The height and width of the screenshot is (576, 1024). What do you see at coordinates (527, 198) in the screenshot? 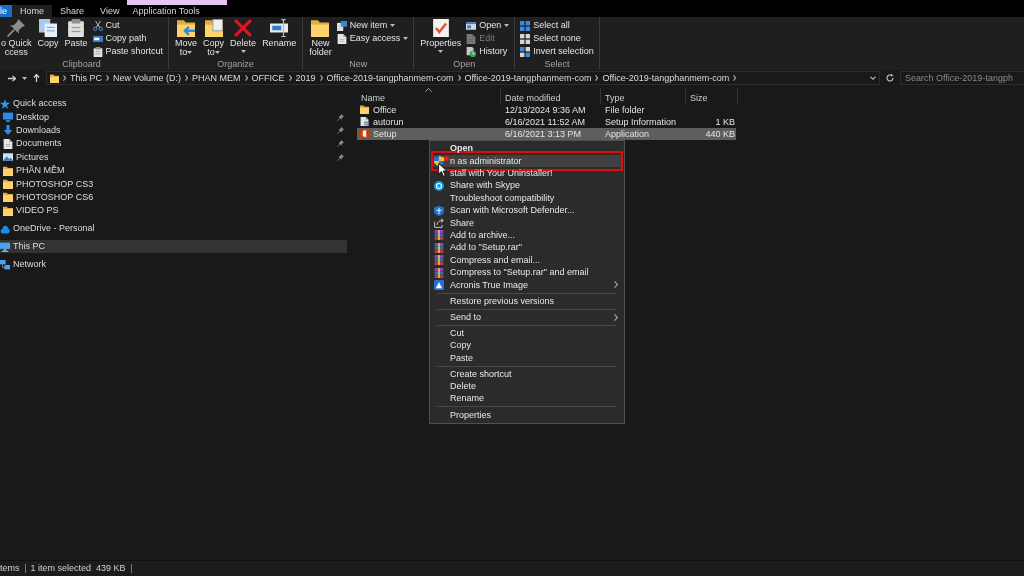
I see `menu-item: Troubleshoot compatibility` at bounding box center [527, 198].